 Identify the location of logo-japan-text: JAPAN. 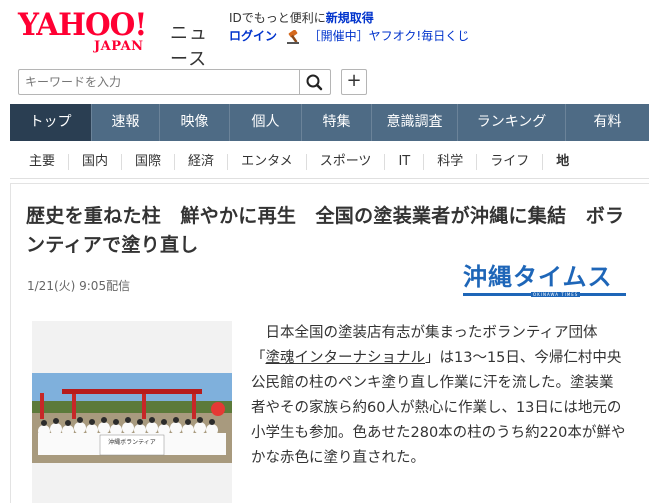
(119, 46).